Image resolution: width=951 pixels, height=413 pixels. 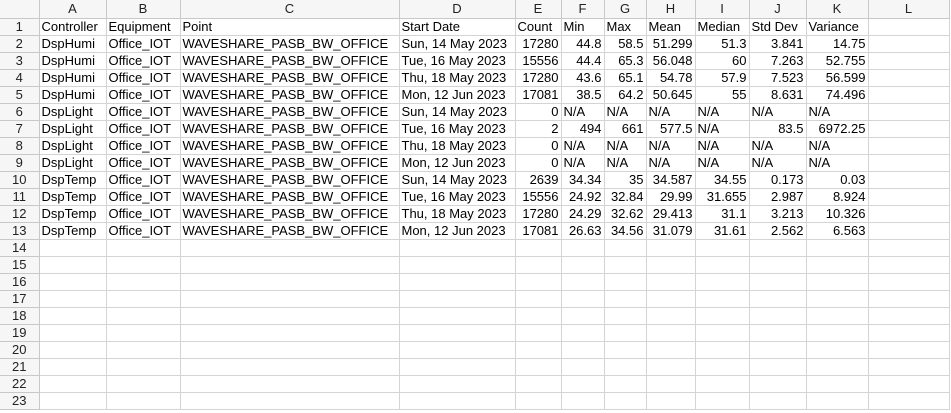 What do you see at coordinates (290, 9) in the screenshot?
I see `column-header-c: C` at bounding box center [290, 9].